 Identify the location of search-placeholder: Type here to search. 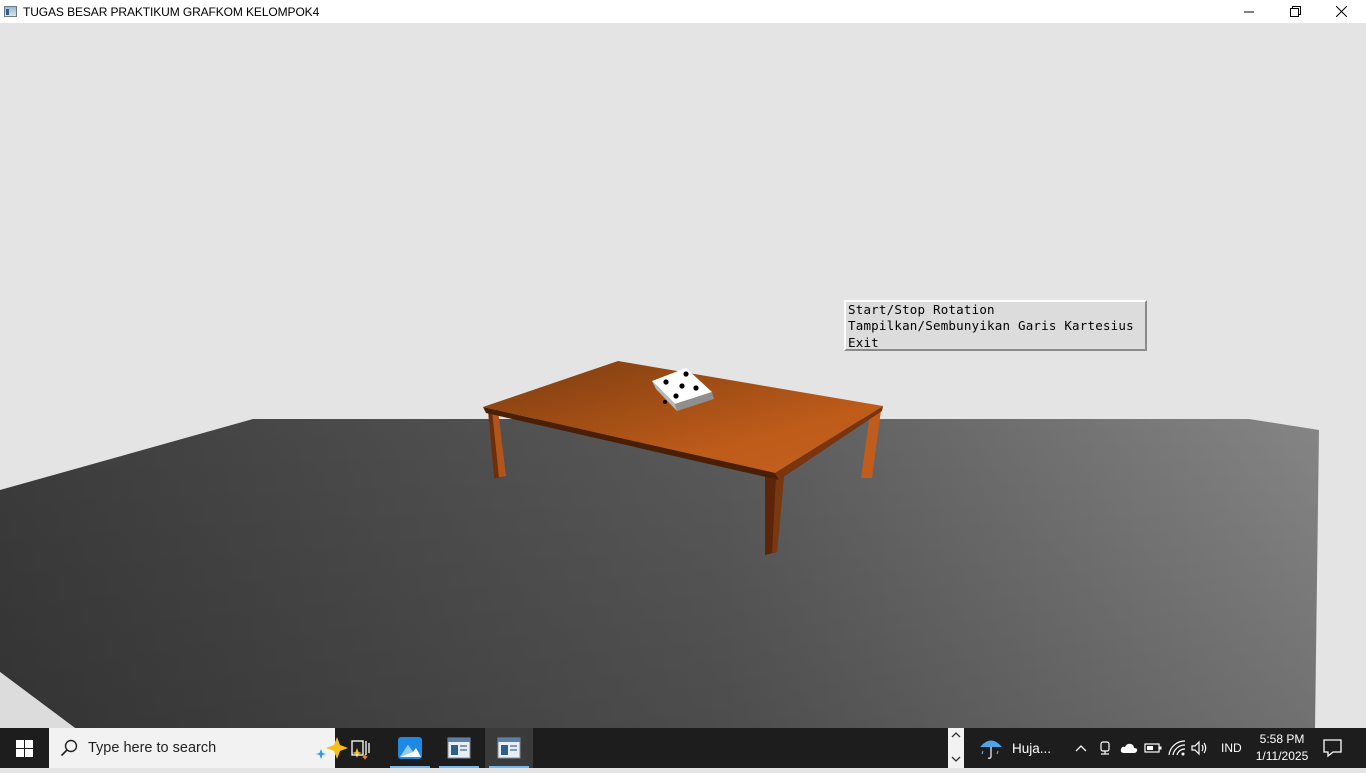
(152, 748).